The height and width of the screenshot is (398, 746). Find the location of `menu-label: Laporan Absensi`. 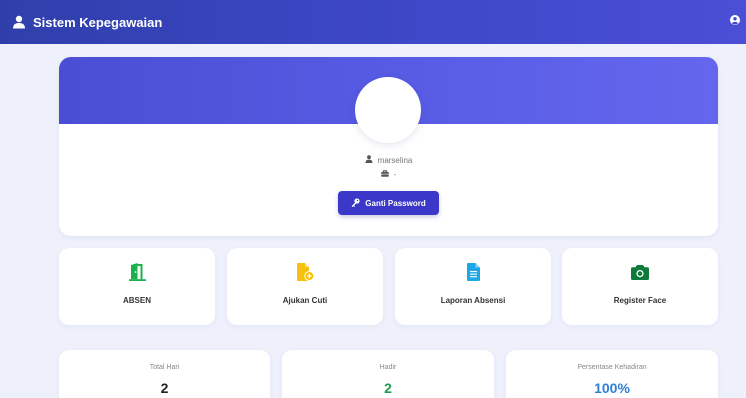

menu-label: Laporan Absensi is located at coordinates (473, 300).